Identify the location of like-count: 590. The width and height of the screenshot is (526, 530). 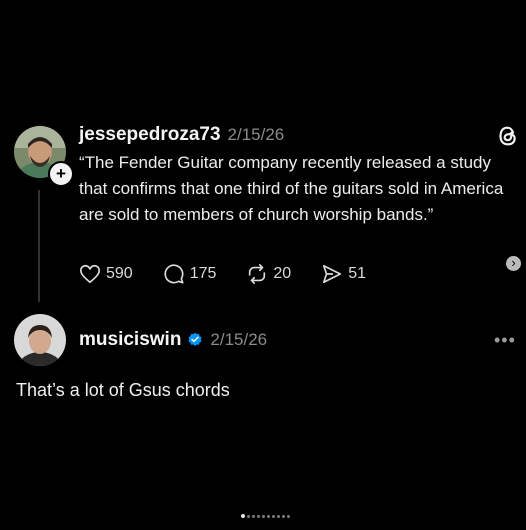
(119, 273).